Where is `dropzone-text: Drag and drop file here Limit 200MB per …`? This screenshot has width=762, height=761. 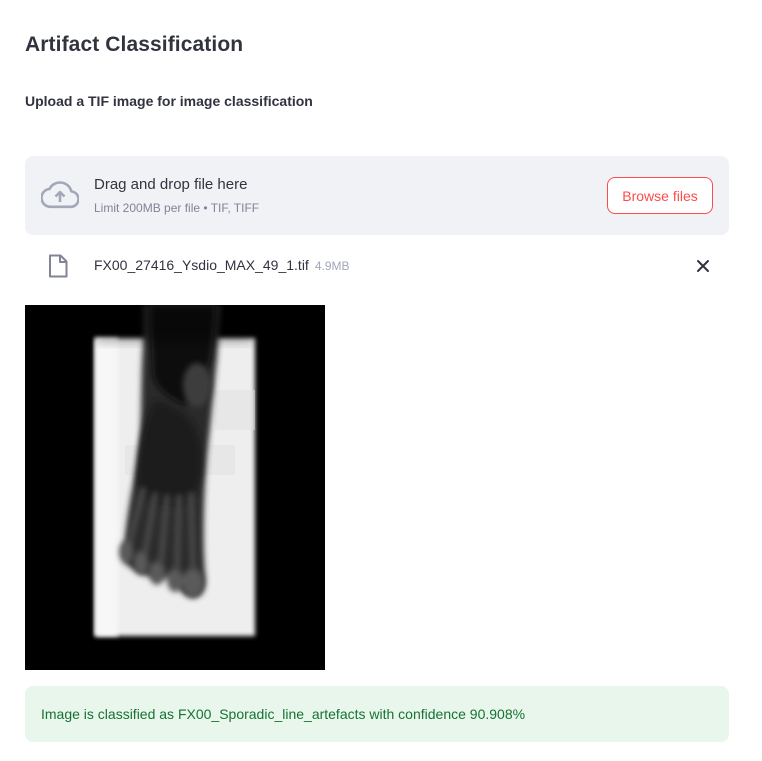 dropzone-text: Drag and drop file here Limit 200MB per … is located at coordinates (176, 195).